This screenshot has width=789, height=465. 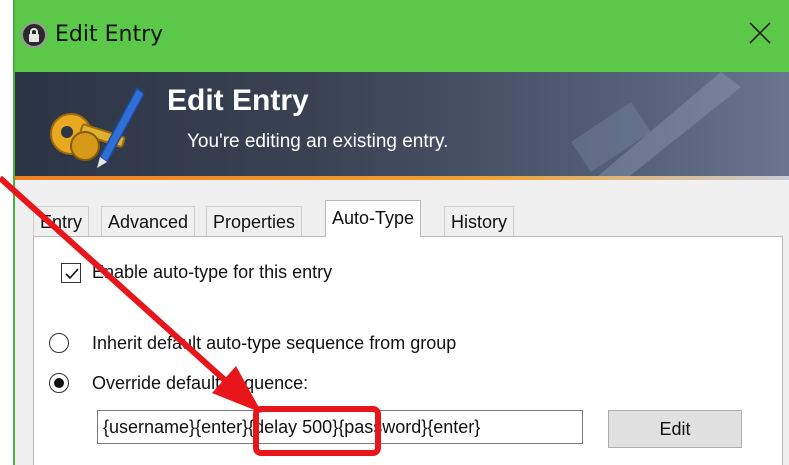 What do you see at coordinates (317, 431) in the screenshot?
I see `annotation-highlight-box` at bounding box center [317, 431].